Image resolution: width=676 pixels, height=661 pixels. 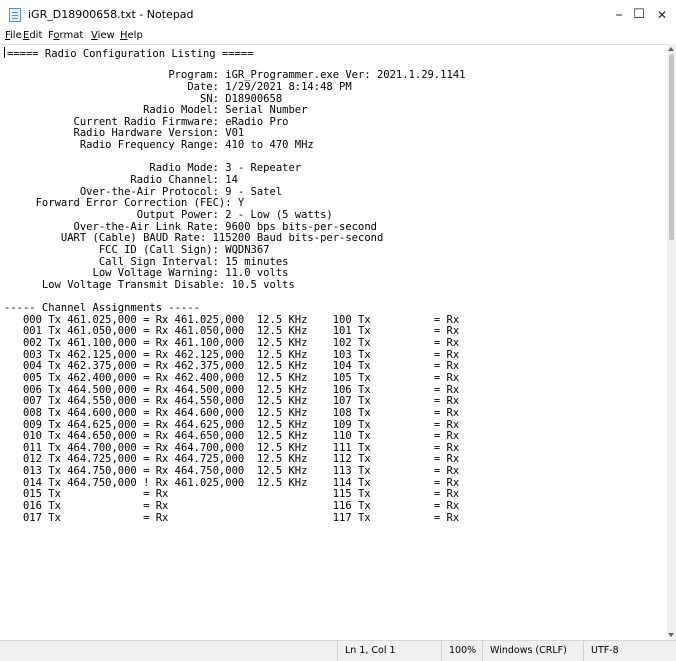 I want to click on window-title: iGR_D18900658.txt - Notepad, so click(x=111, y=14).